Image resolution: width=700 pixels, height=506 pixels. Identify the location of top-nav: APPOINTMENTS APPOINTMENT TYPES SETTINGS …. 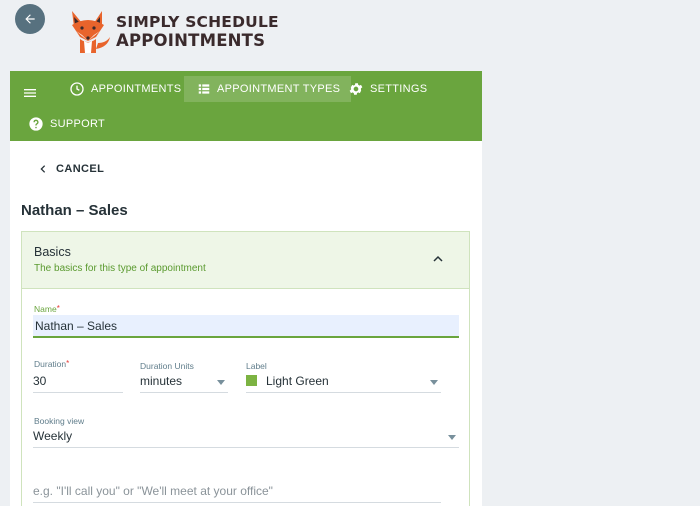
(246, 106).